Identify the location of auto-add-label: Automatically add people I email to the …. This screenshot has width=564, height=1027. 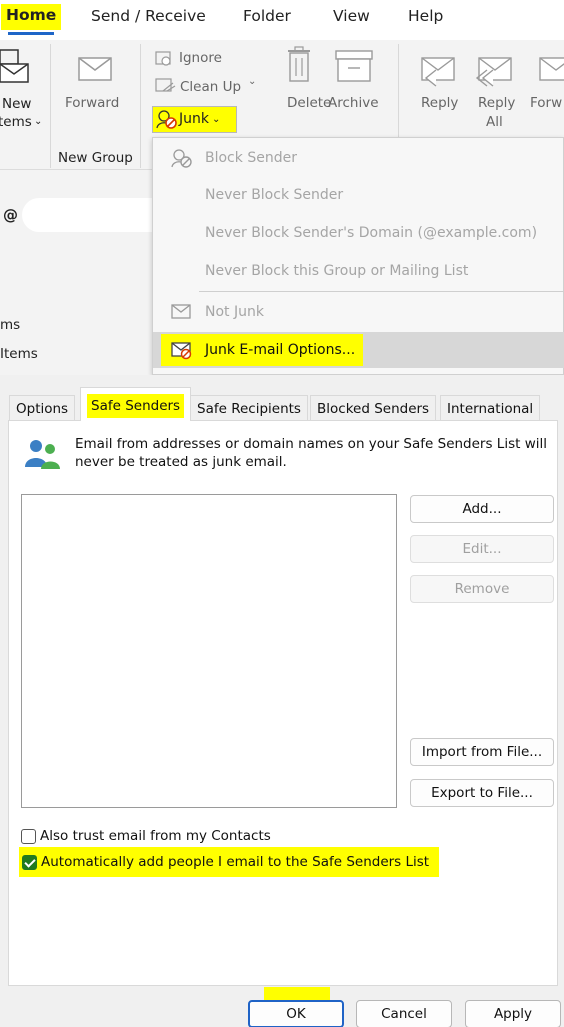
(235, 862).